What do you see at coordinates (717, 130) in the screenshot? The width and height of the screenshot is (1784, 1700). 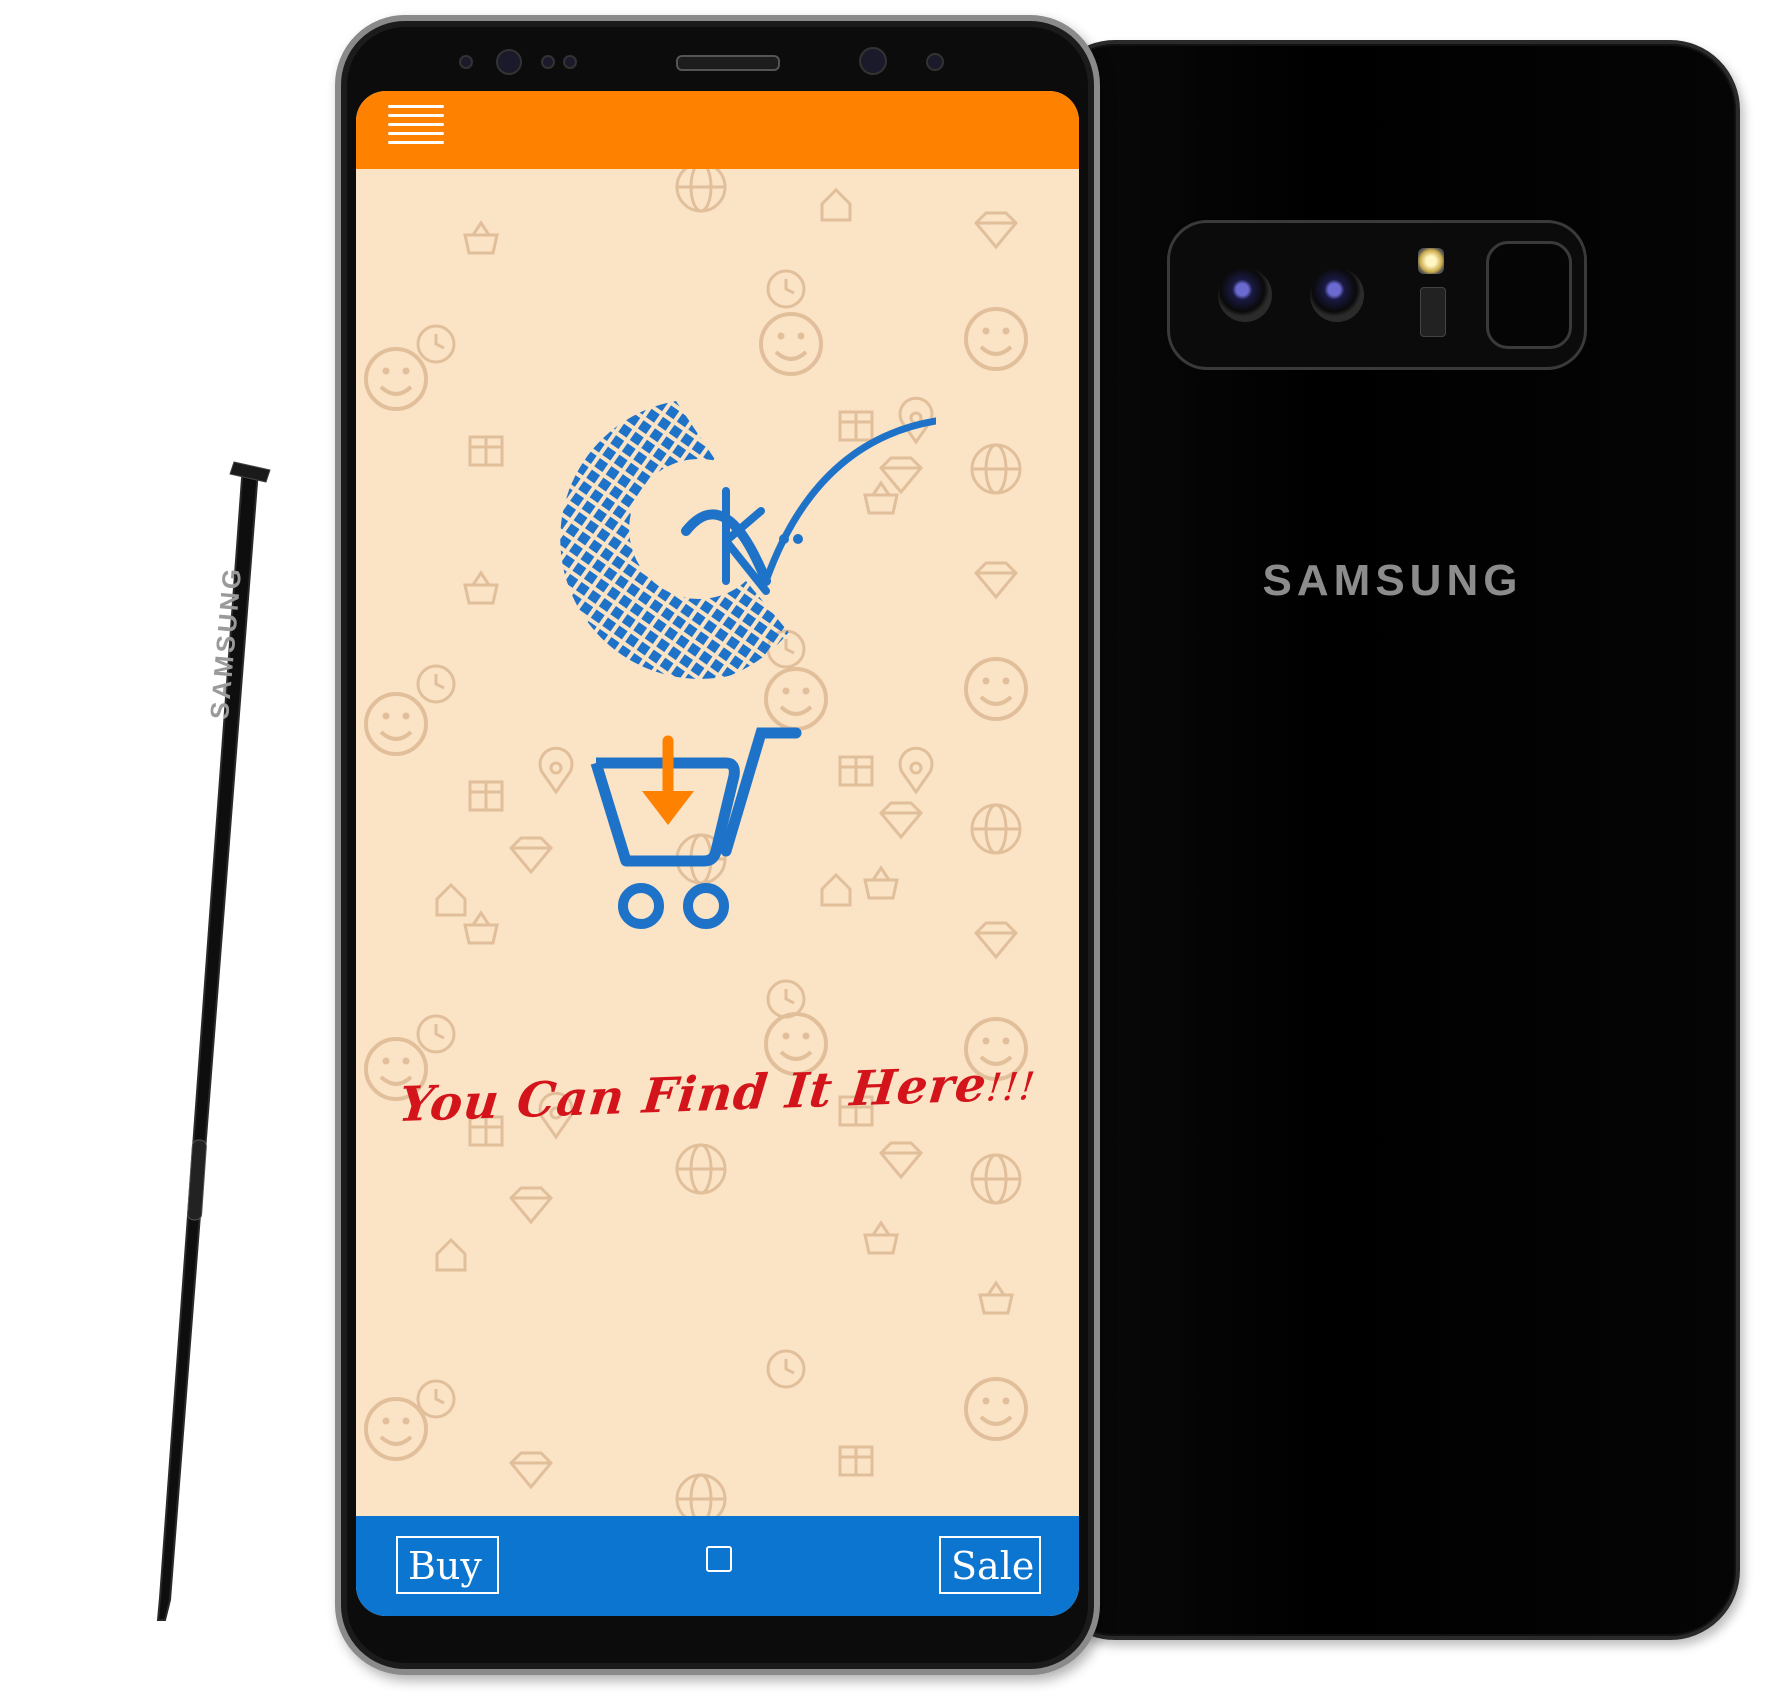 I see `app-top-bar` at bounding box center [717, 130].